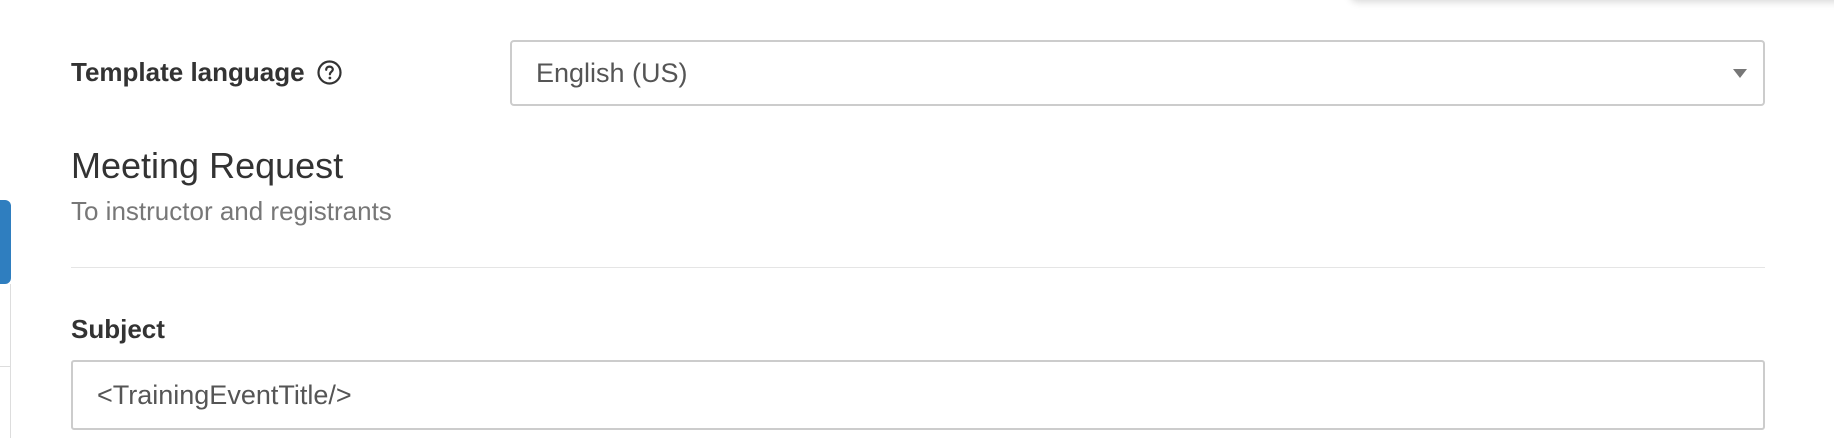 The image size is (1834, 438). I want to click on chevron-down-icon, so click(1740, 73).